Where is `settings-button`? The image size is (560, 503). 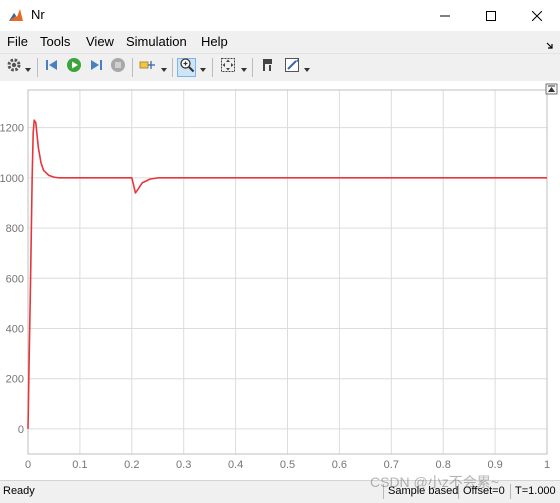
settings-button is located at coordinates (13, 67).